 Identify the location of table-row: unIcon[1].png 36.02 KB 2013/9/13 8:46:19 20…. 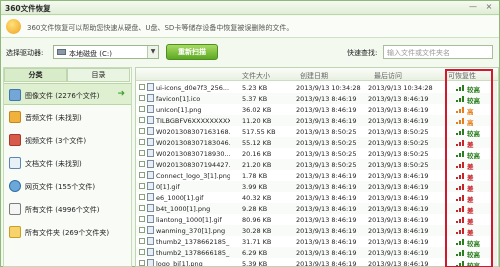
(317, 110).